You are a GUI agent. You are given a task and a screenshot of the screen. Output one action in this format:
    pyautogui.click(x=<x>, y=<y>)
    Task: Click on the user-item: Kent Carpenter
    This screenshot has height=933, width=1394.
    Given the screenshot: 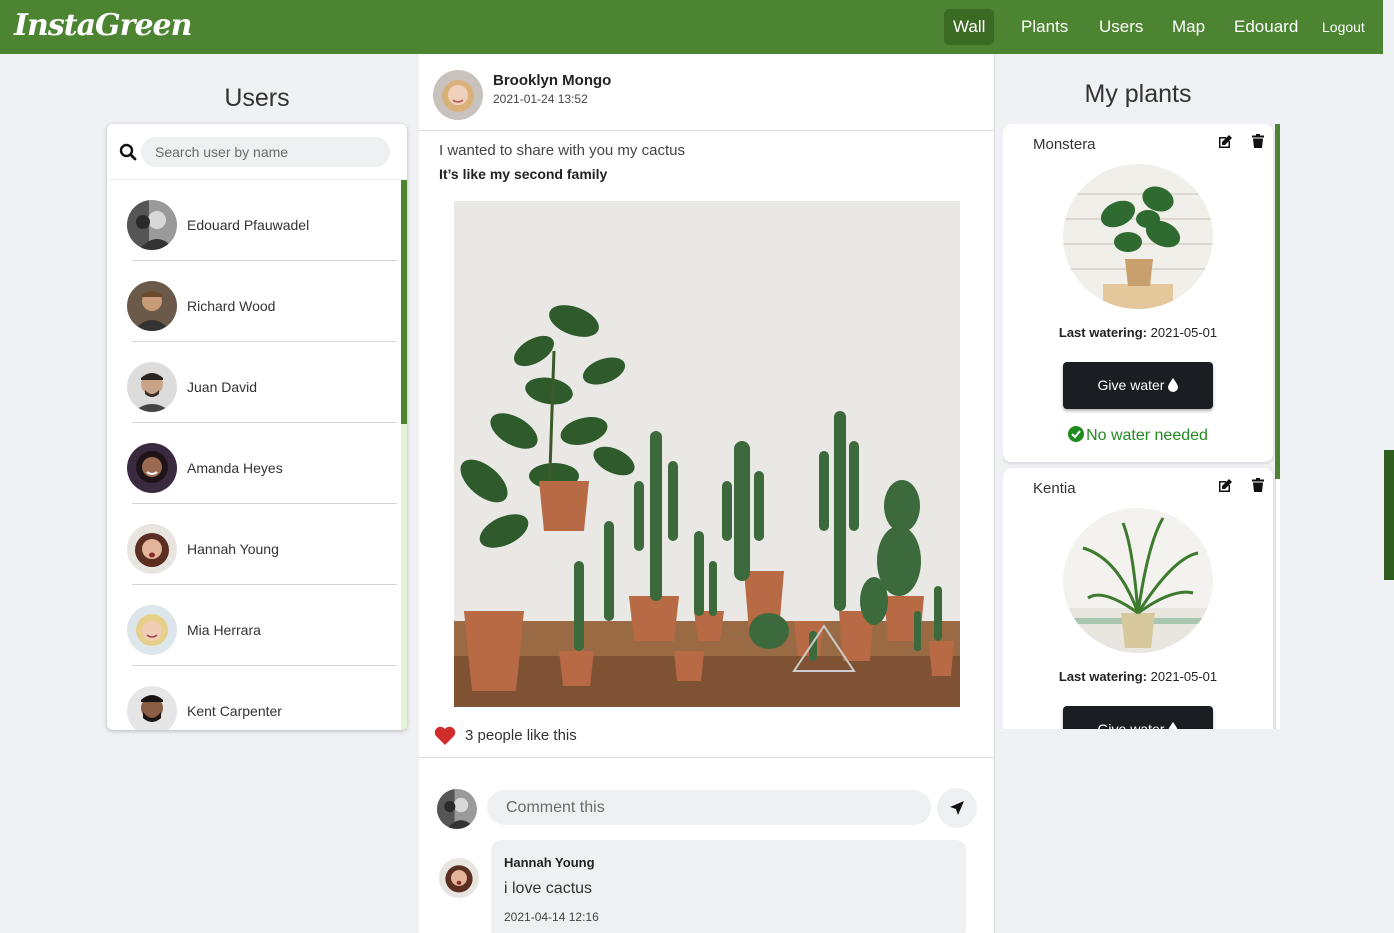 What is the action you would take?
    pyautogui.click(x=254, y=698)
    